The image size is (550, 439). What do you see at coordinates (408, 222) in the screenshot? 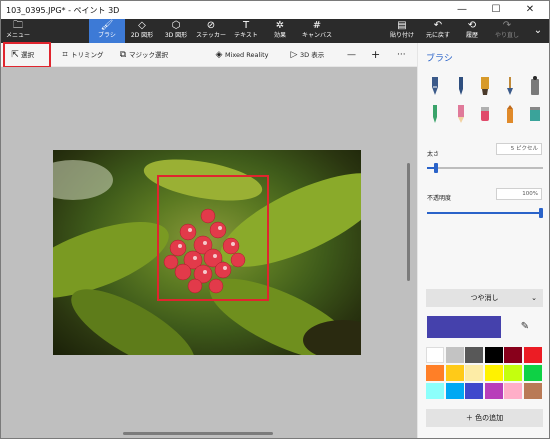
I see `vertical-scrollbar` at bounding box center [408, 222].